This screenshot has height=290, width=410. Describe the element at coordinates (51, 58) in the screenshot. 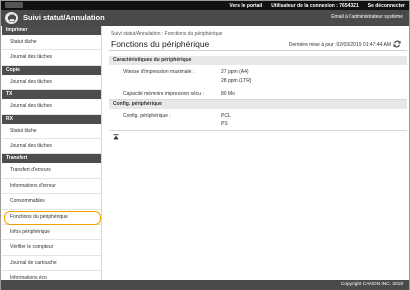

I see `sidebar-item-print-job-log: Journal des tâches` at that location.